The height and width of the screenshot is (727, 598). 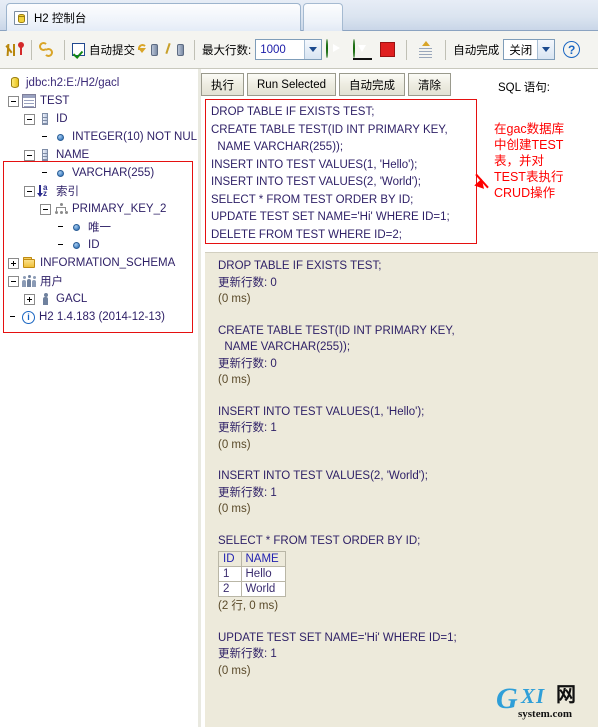 I want to click on max-rows-value: 1000, so click(x=273, y=49).